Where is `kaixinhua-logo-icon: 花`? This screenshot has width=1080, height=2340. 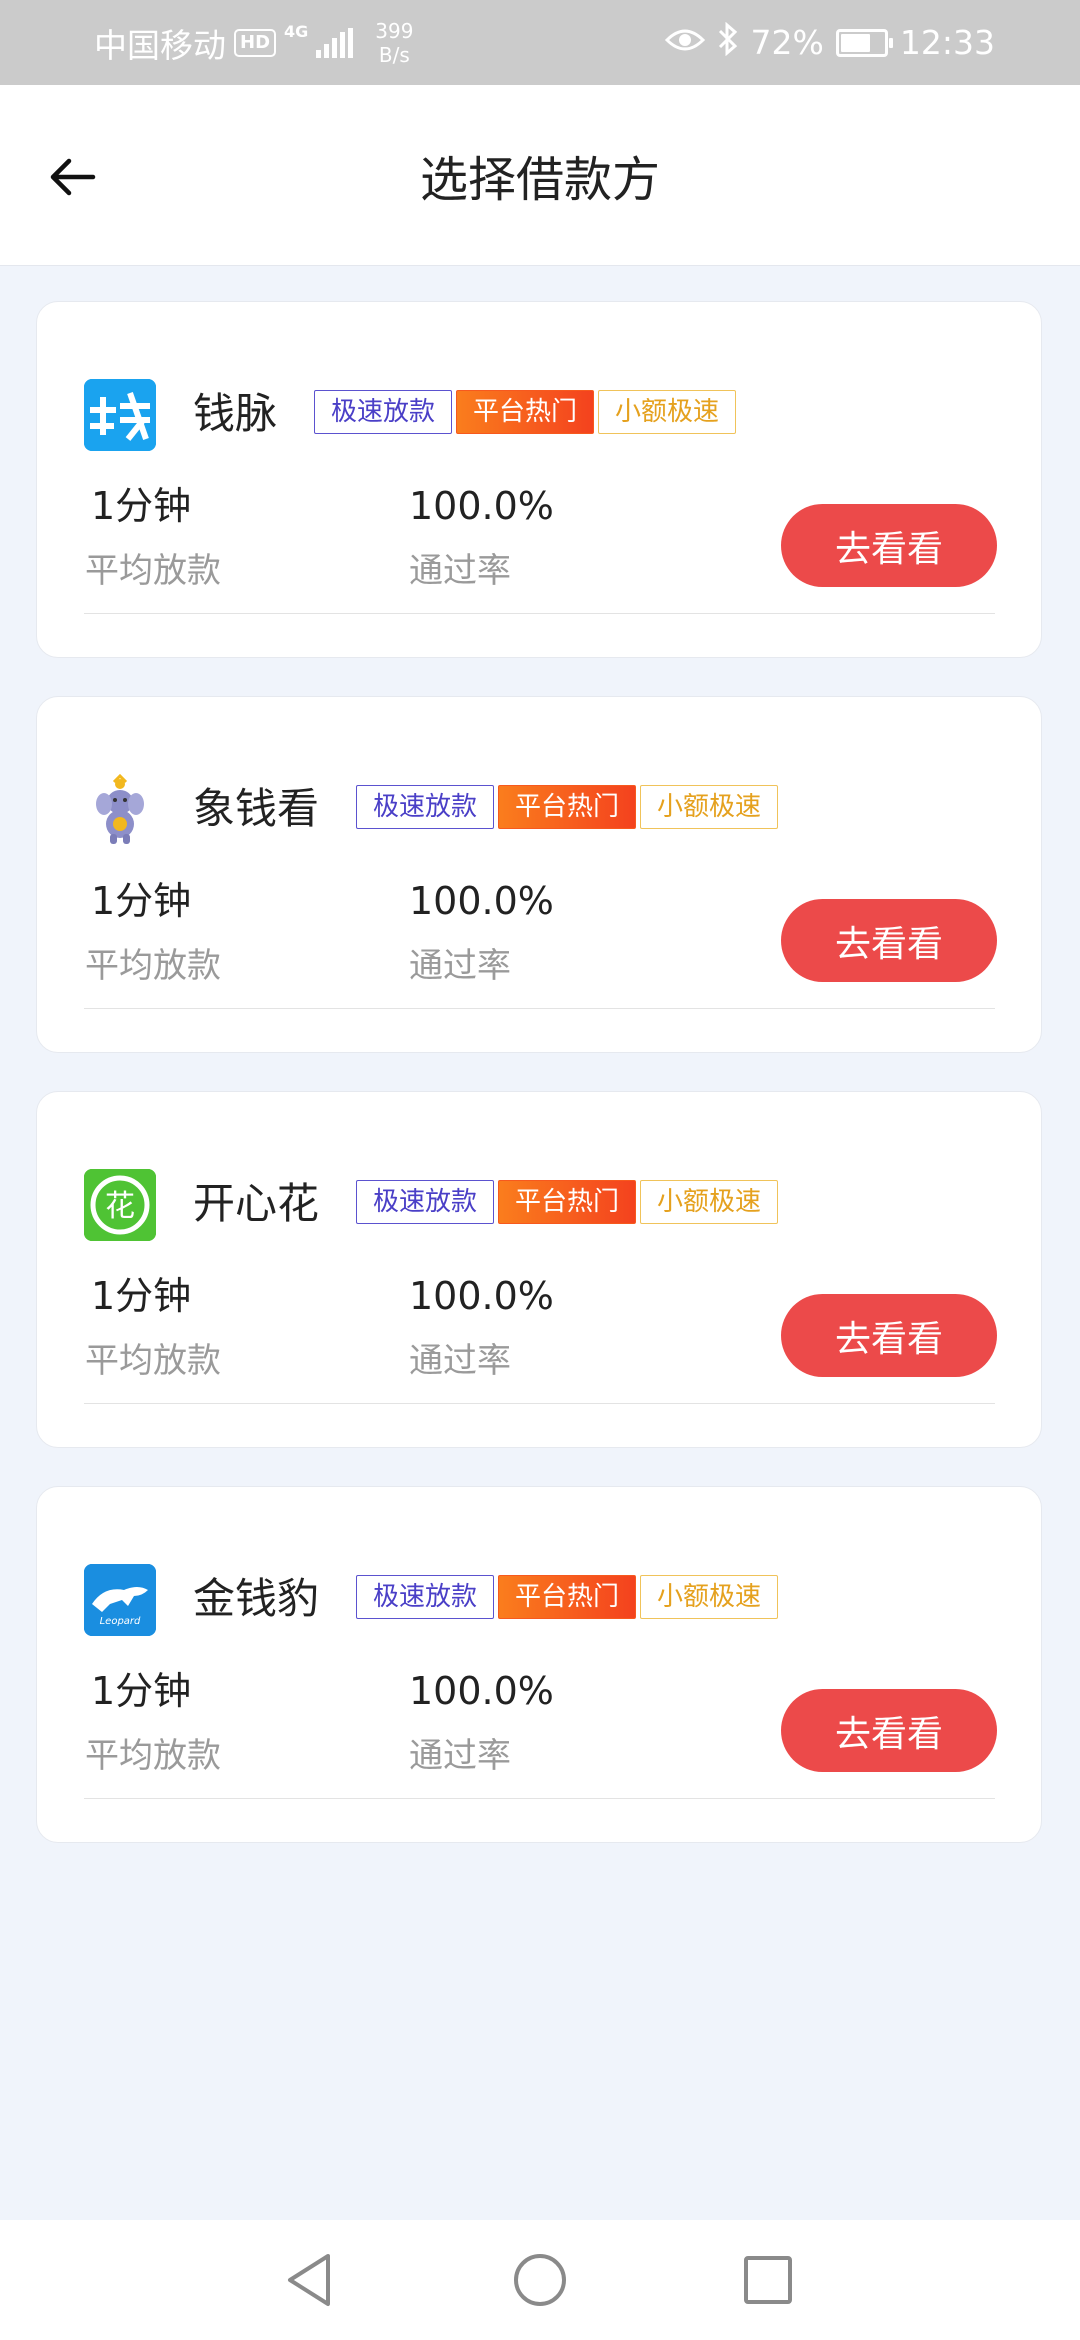 kaixinhua-logo-icon: 花 is located at coordinates (120, 1205).